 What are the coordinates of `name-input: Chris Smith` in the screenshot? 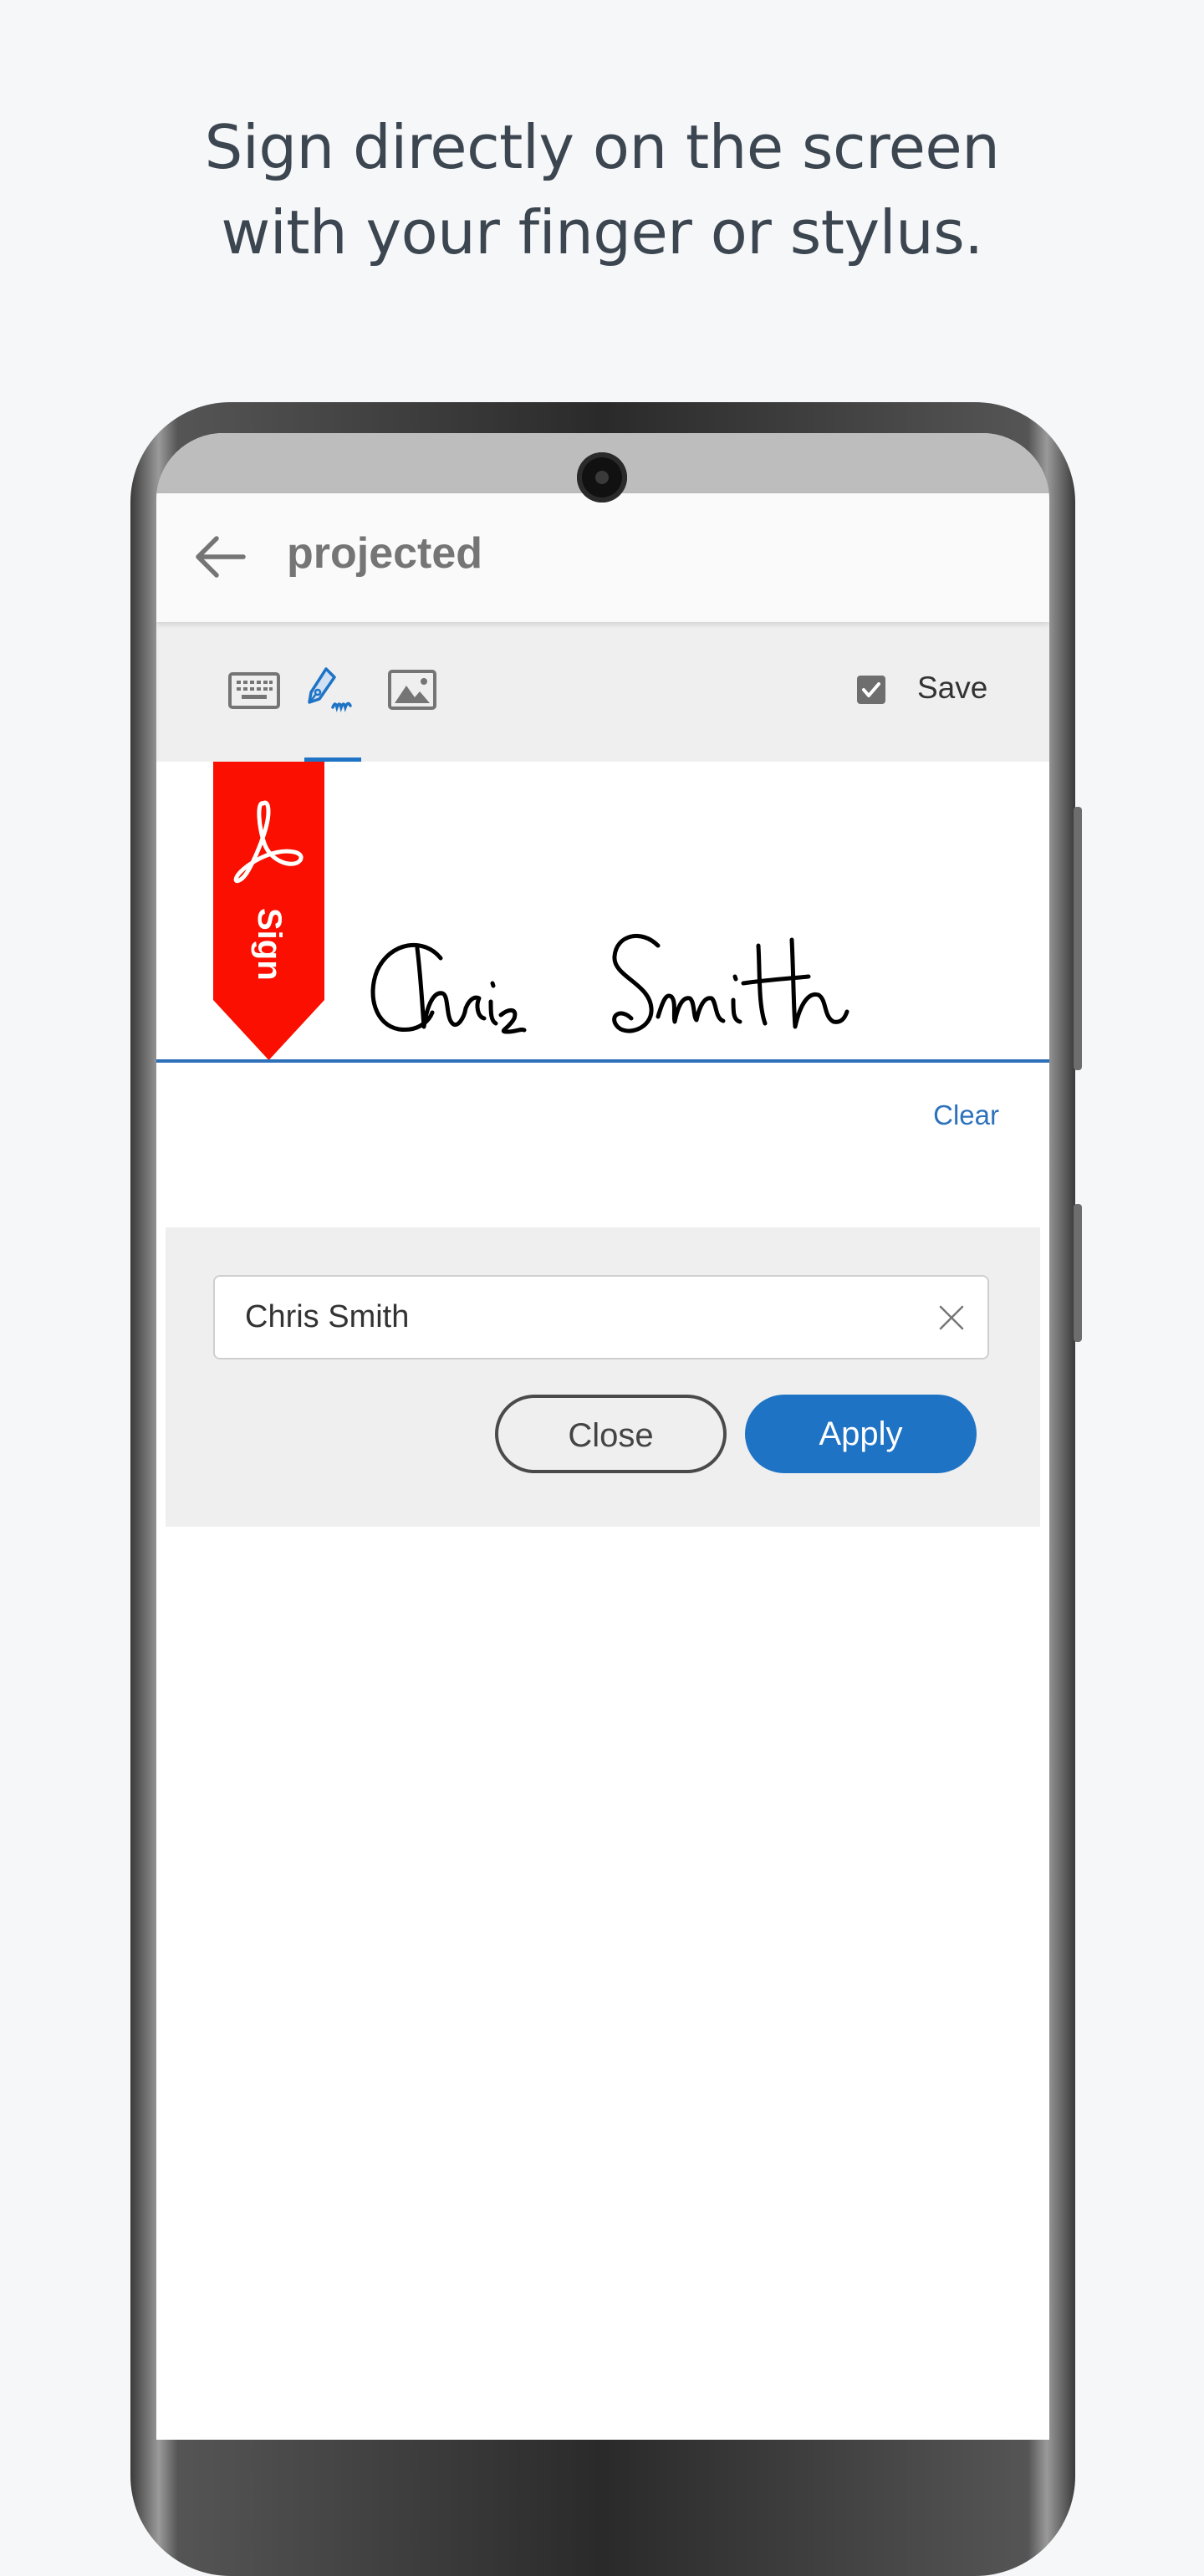 It's located at (601, 1317).